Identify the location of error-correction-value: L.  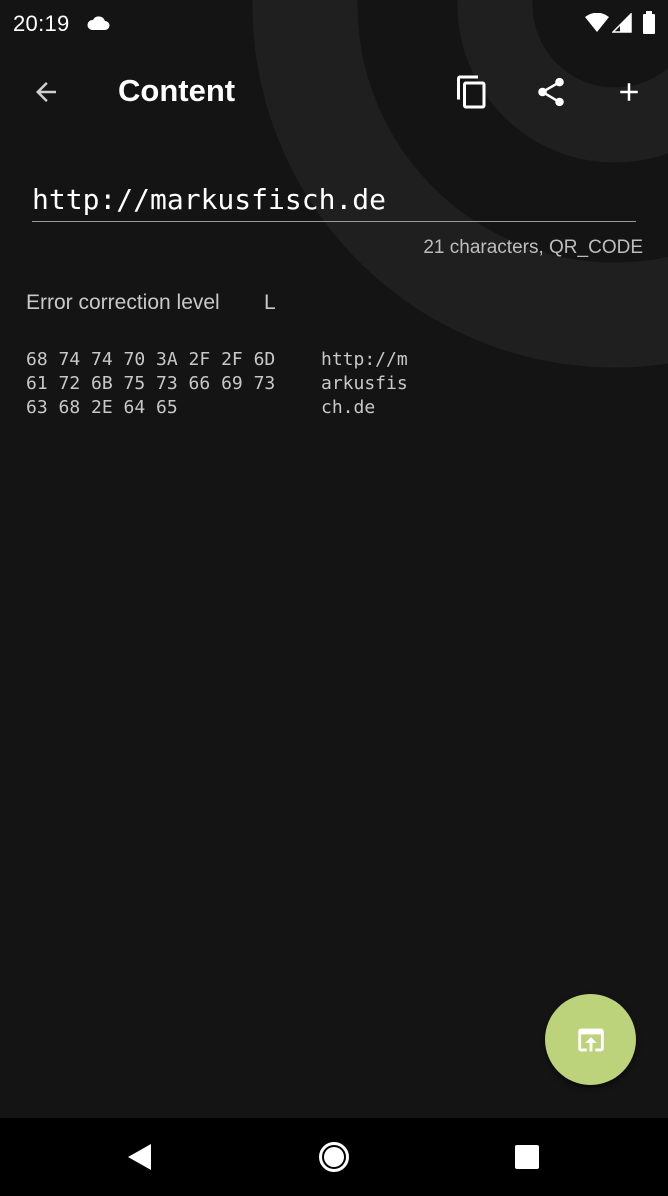
(270, 302).